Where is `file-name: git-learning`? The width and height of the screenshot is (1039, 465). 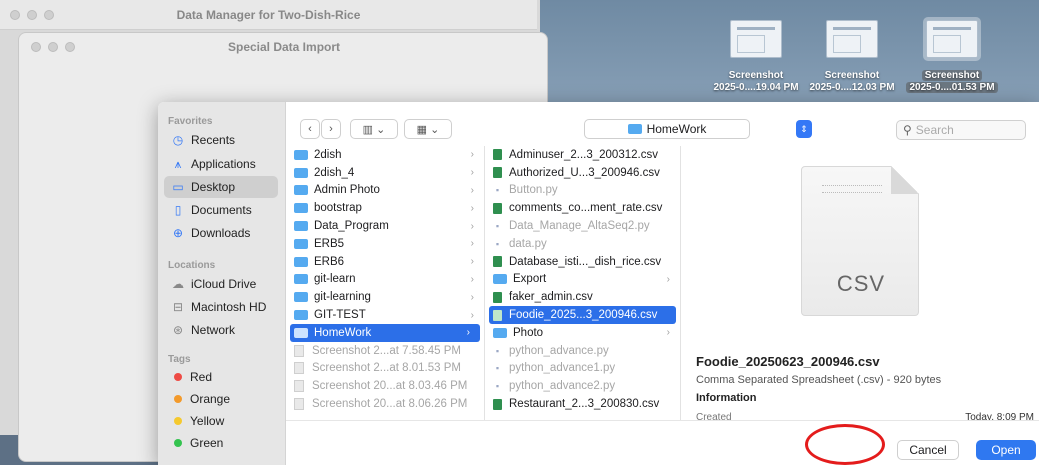 file-name: git-learning is located at coordinates (342, 297).